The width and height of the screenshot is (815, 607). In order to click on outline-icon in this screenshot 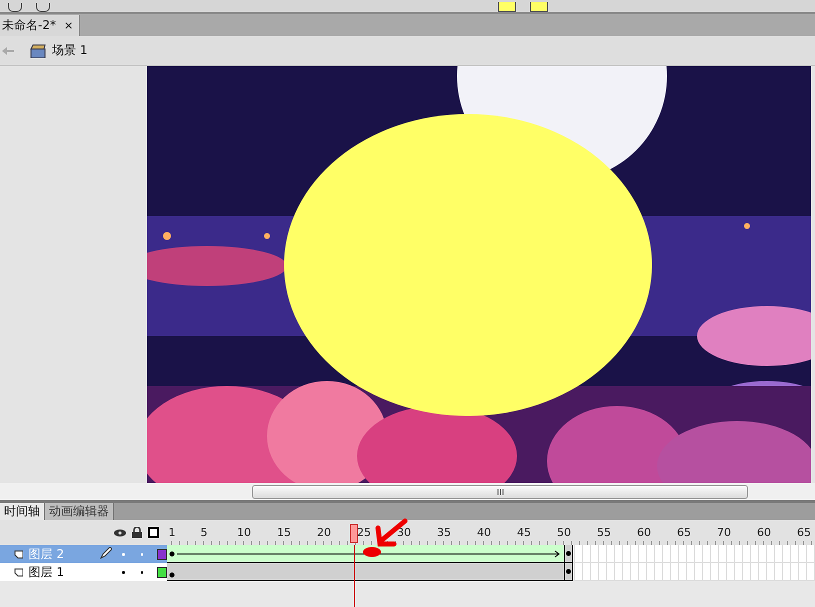, I will do `click(153, 532)`.